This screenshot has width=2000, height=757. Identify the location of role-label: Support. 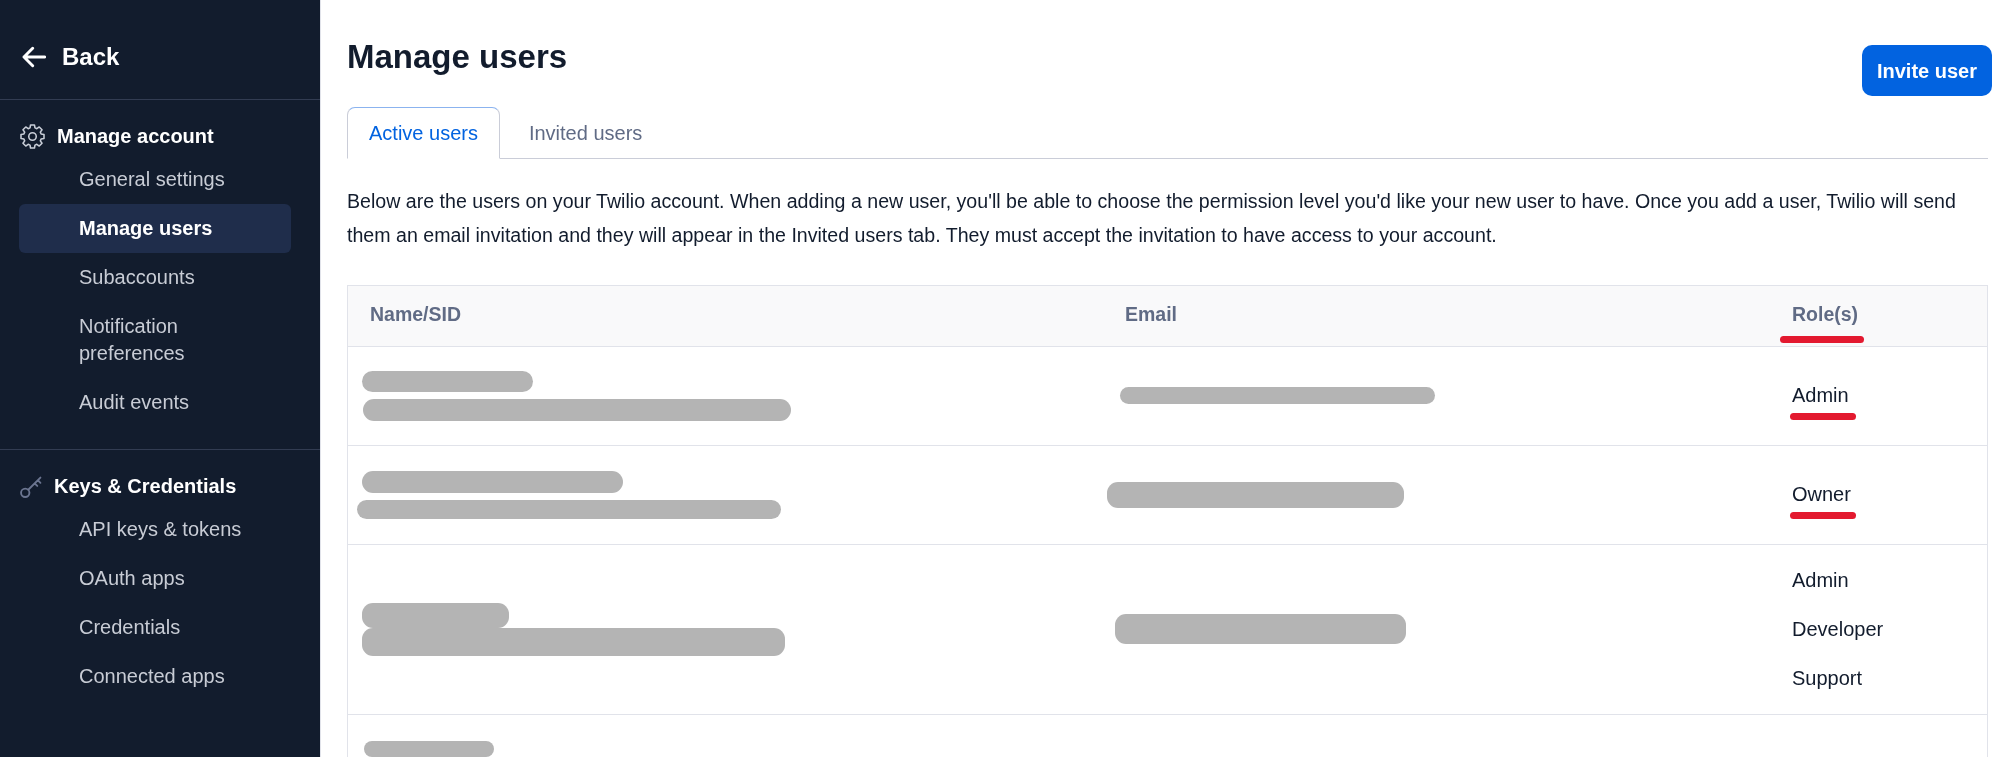
(1827, 678).